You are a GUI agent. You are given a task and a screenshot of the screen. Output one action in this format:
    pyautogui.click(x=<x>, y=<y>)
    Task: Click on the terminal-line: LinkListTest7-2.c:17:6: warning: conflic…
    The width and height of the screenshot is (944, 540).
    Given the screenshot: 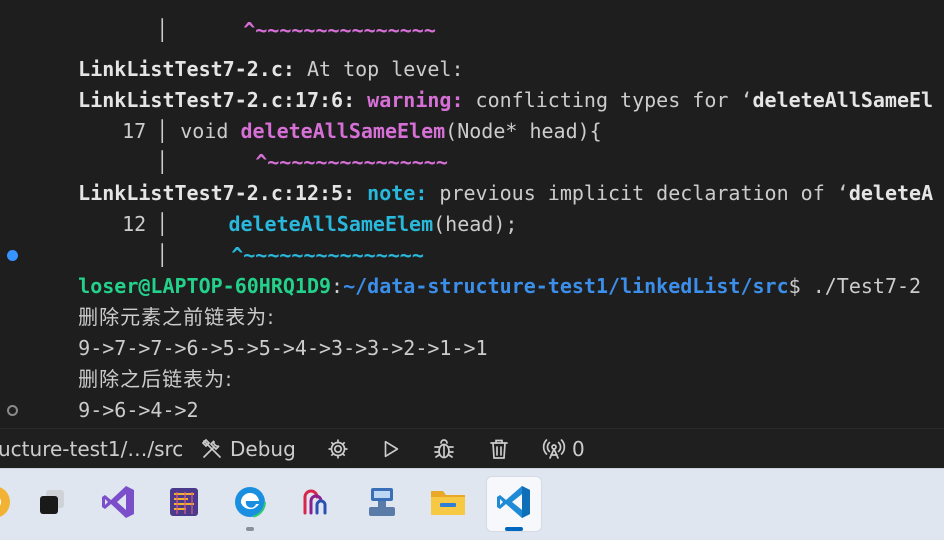 What is the action you would take?
    pyautogui.click(x=466, y=83)
    